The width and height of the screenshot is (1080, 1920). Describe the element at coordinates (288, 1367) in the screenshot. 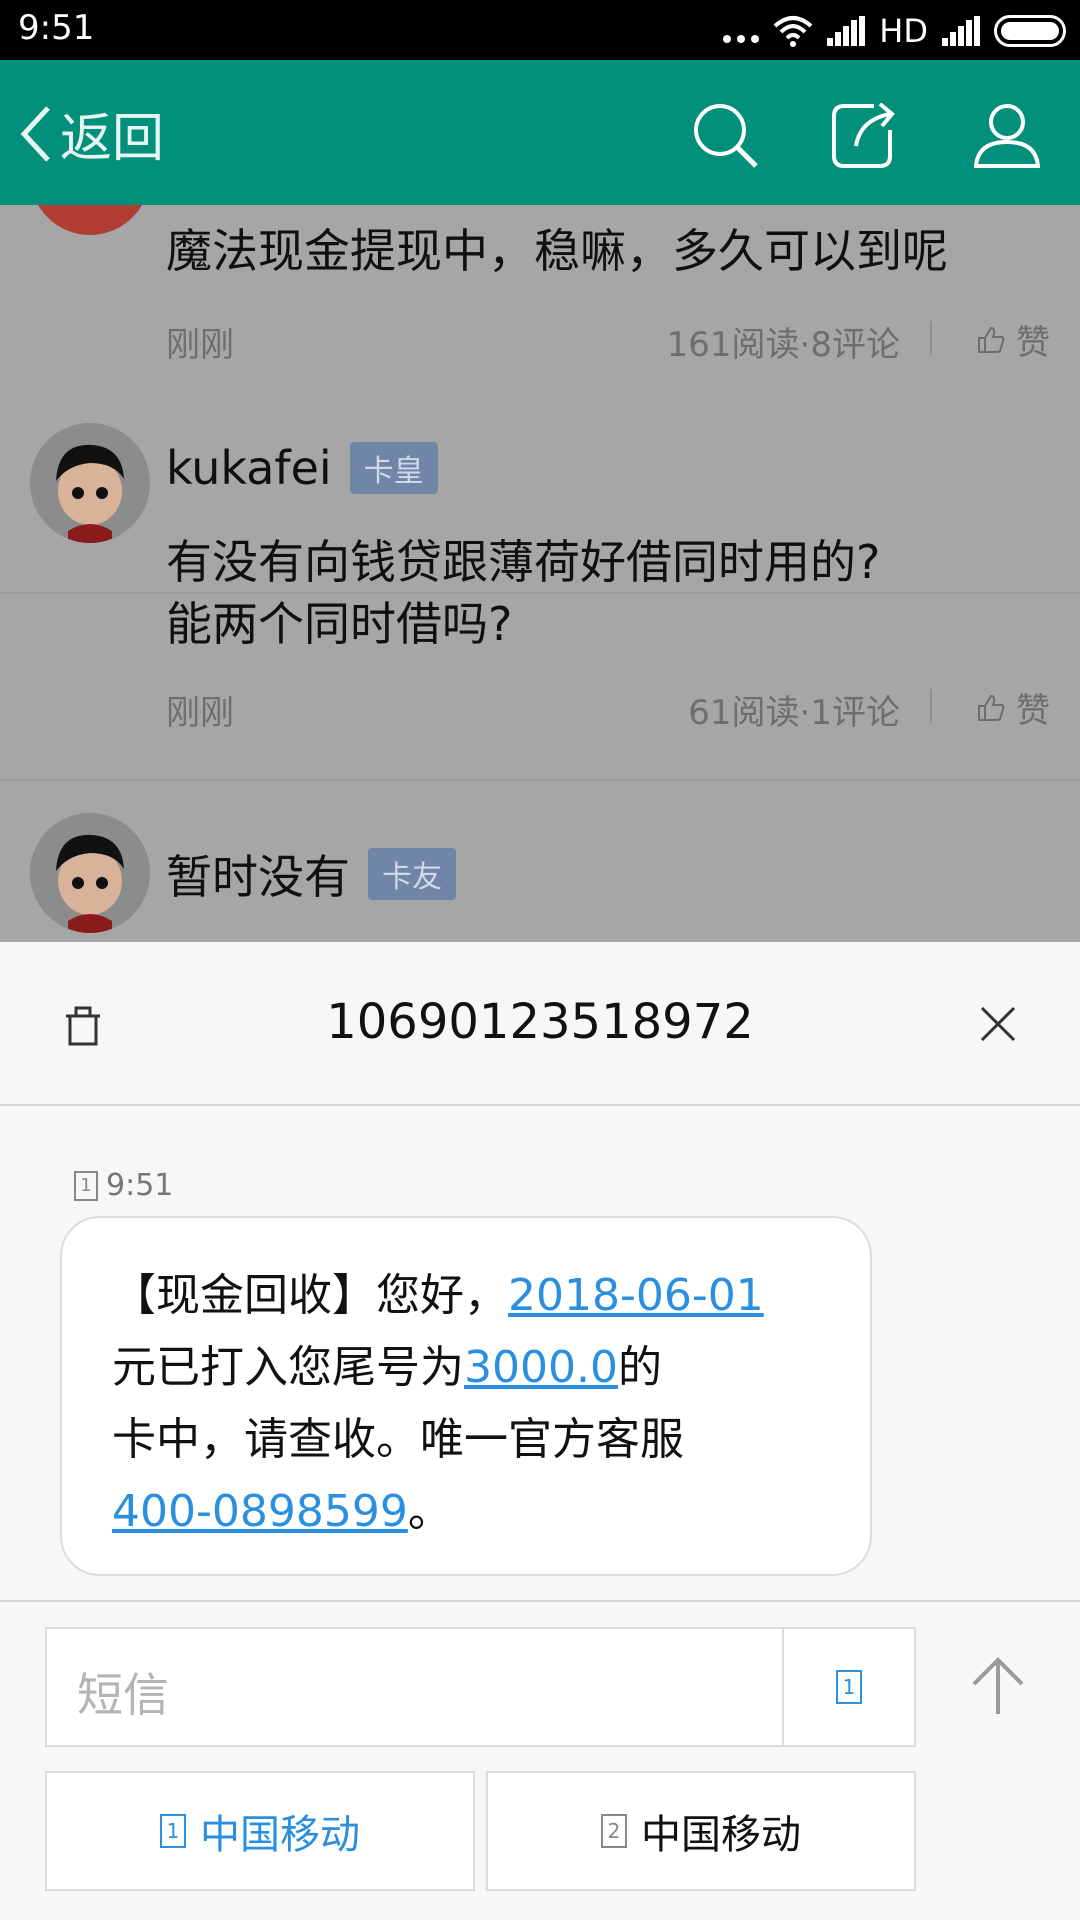

I see `message-text: 元已打入您尾号为` at that location.